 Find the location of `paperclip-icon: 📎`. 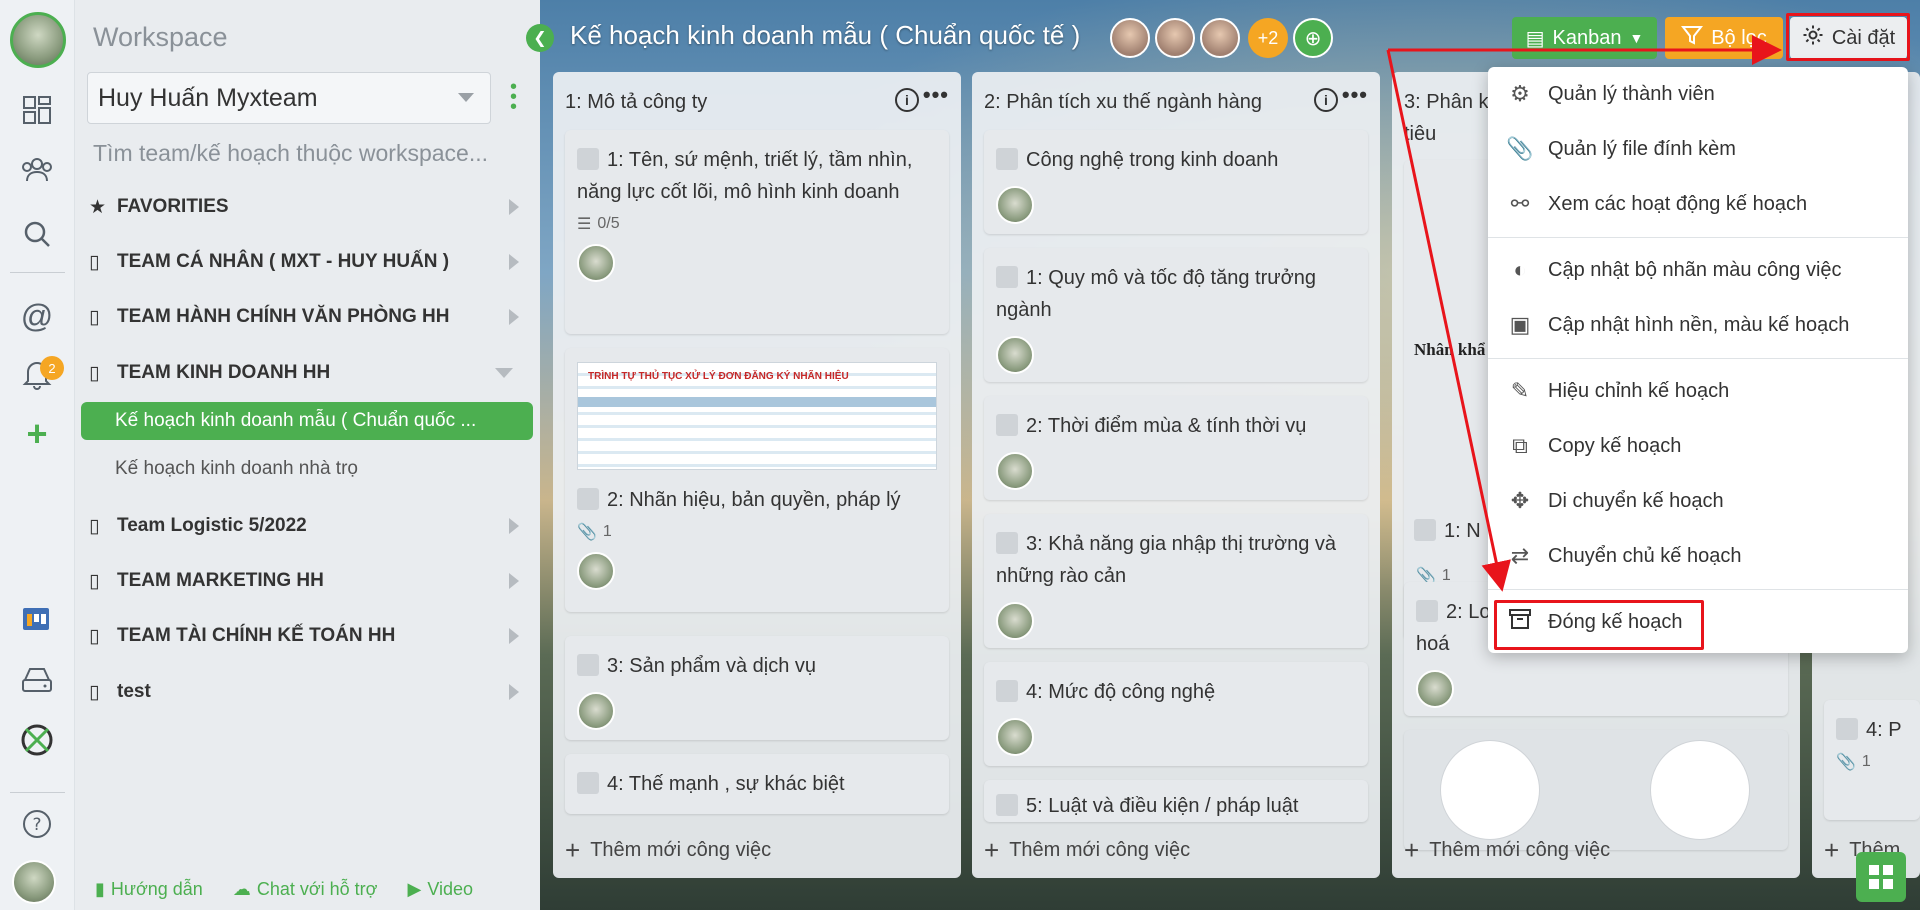

paperclip-icon: 📎 is located at coordinates (1846, 762).